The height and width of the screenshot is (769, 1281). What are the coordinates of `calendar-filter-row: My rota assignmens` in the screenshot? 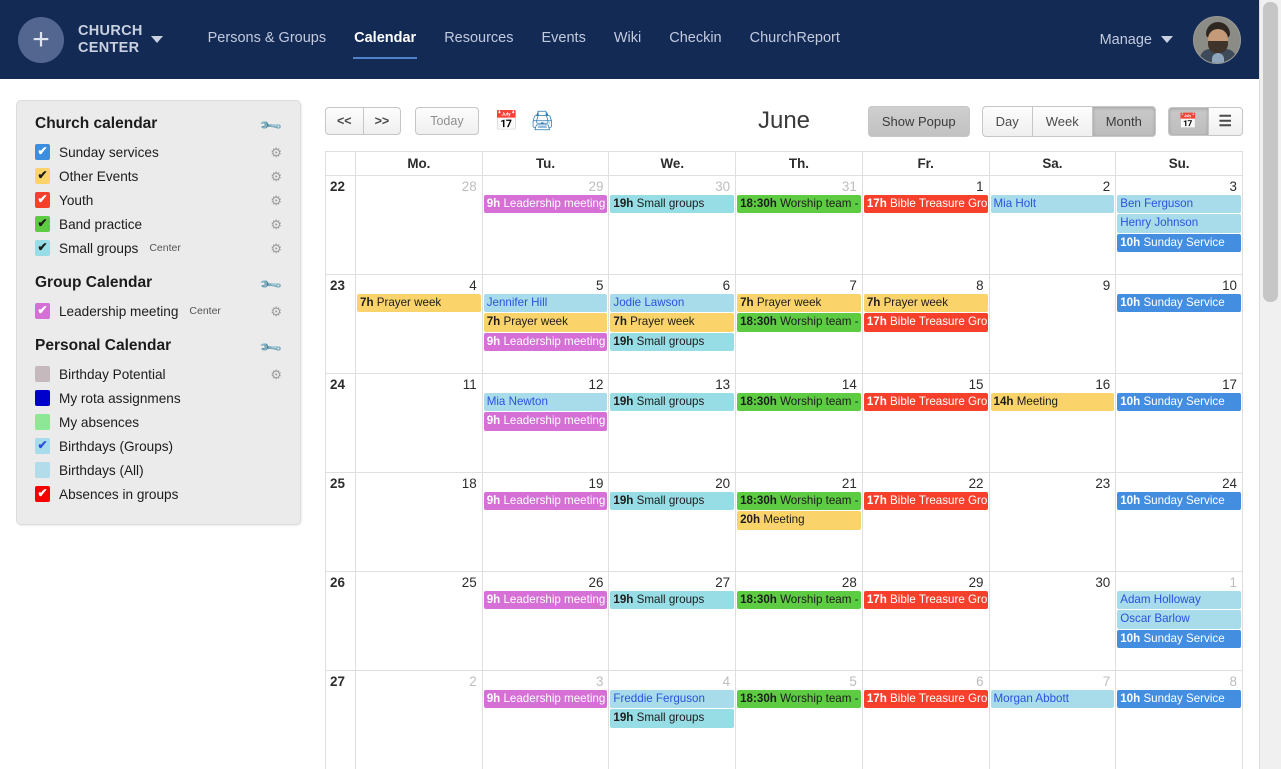 It's located at (160, 398).